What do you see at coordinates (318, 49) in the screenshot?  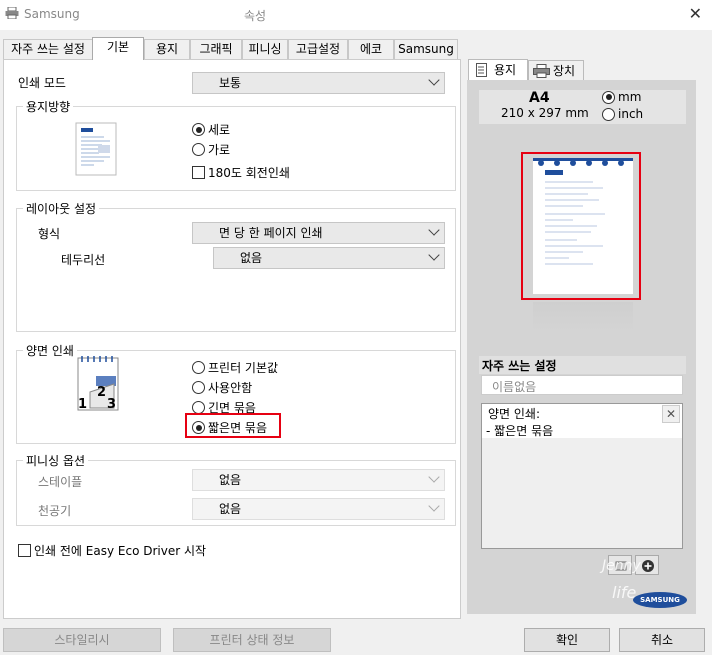 I see `tab-advanced: 고급설정` at bounding box center [318, 49].